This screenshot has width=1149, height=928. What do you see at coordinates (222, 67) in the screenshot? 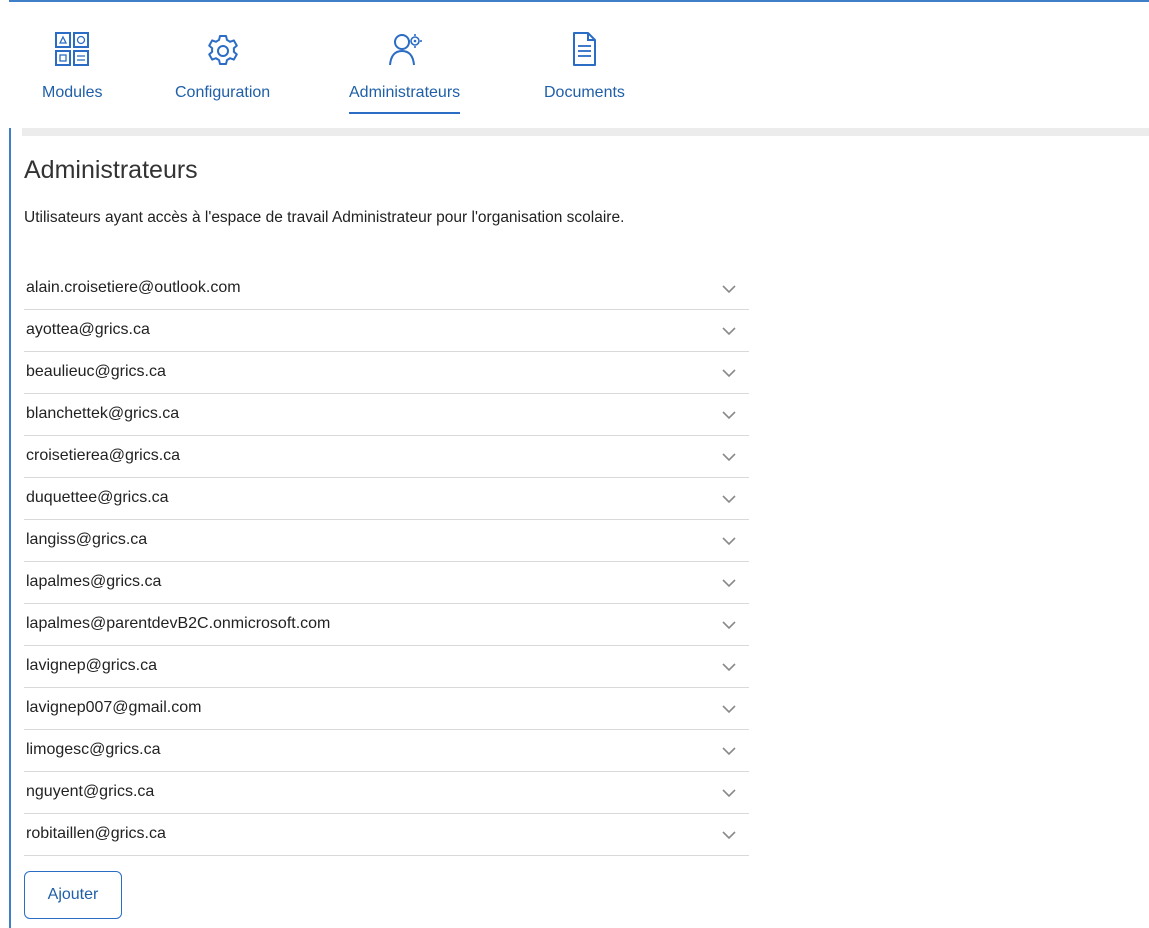
I see `nav-item-configuration: Configuration` at bounding box center [222, 67].